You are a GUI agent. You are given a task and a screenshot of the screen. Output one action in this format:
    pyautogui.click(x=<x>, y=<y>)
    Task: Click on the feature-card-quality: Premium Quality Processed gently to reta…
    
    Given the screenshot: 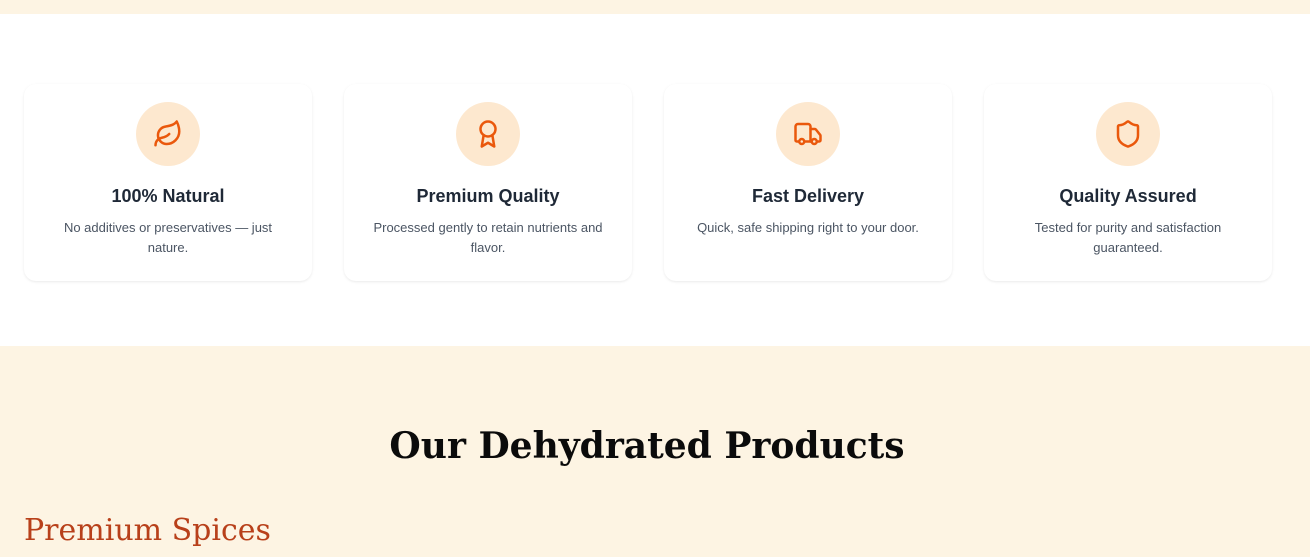 What is the action you would take?
    pyautogui.click(x=488, y=182)
    